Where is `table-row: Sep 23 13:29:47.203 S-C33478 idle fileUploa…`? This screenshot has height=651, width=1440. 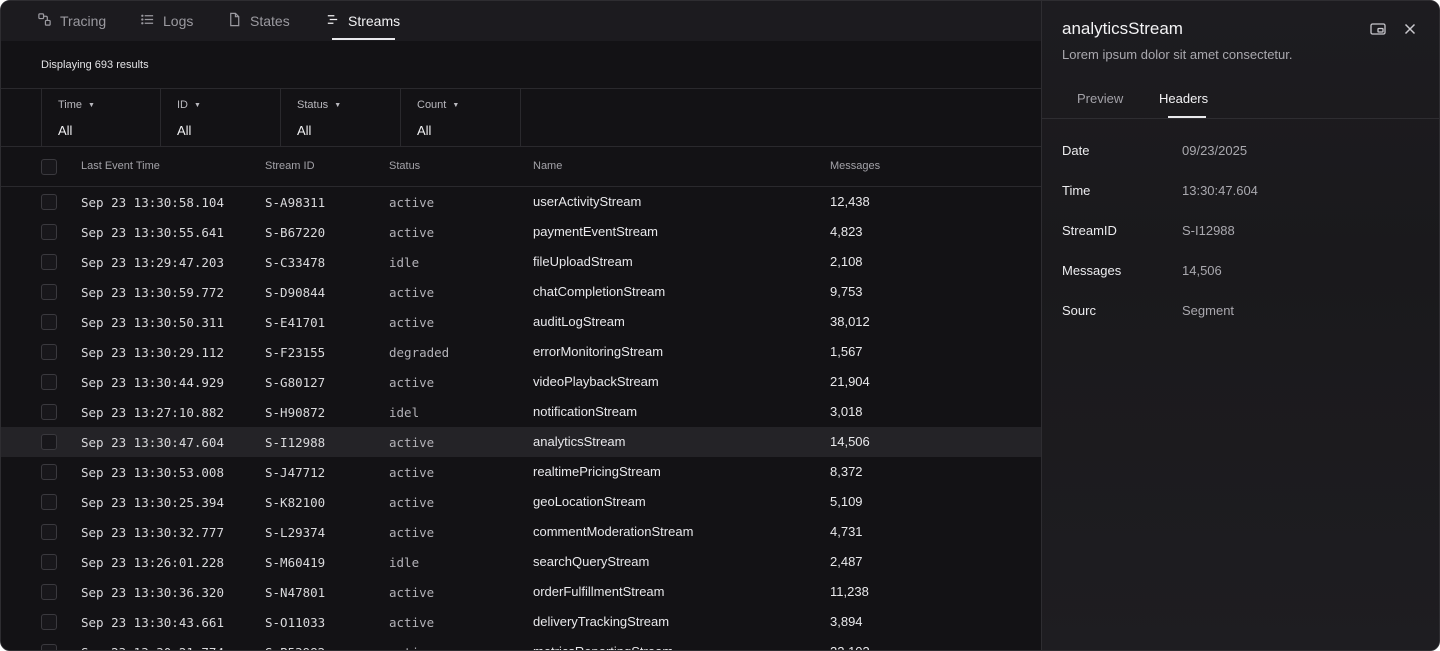
table-row: Sep 23 13:29:47.203 S-C33478 idle fileUploa… is located at coordinates (521, 262).